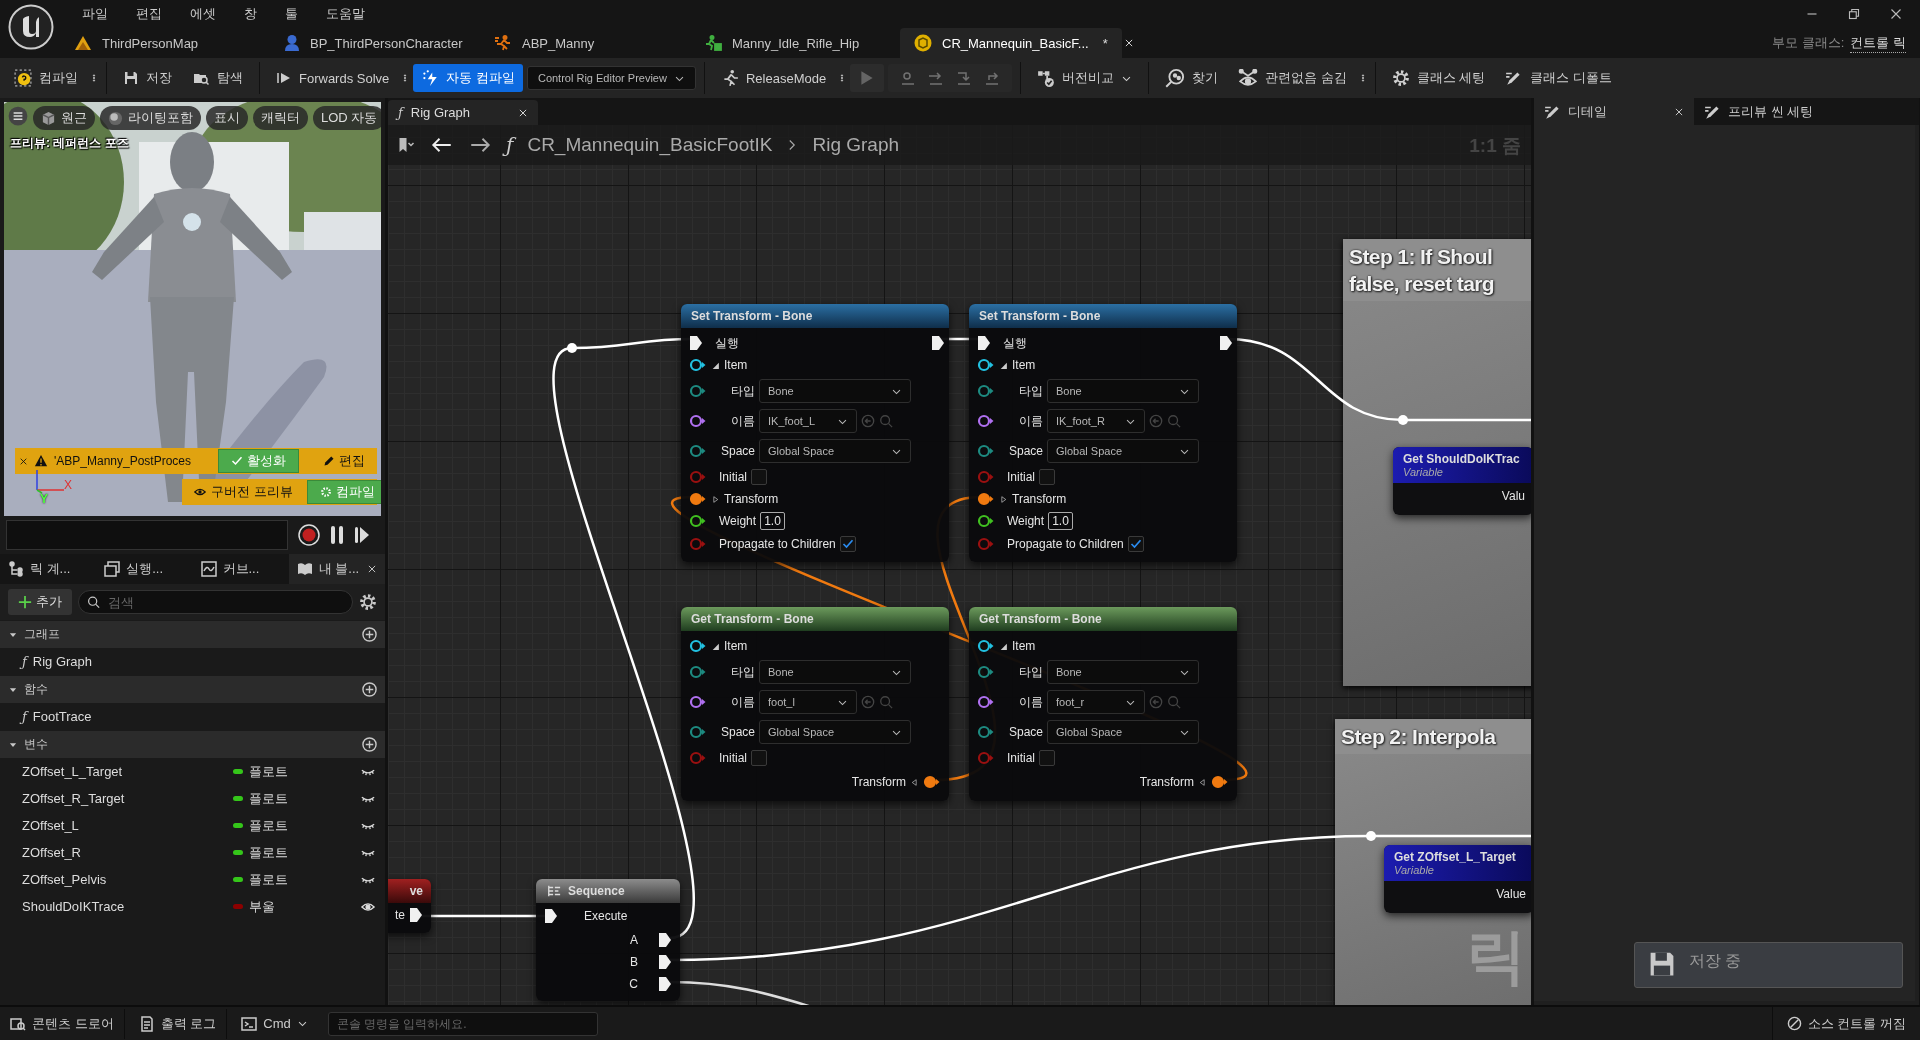 The width and height of the screenshot is (1920, 1040). I want to click on document-tab: ThirdPersonMap, so click(165, 43).